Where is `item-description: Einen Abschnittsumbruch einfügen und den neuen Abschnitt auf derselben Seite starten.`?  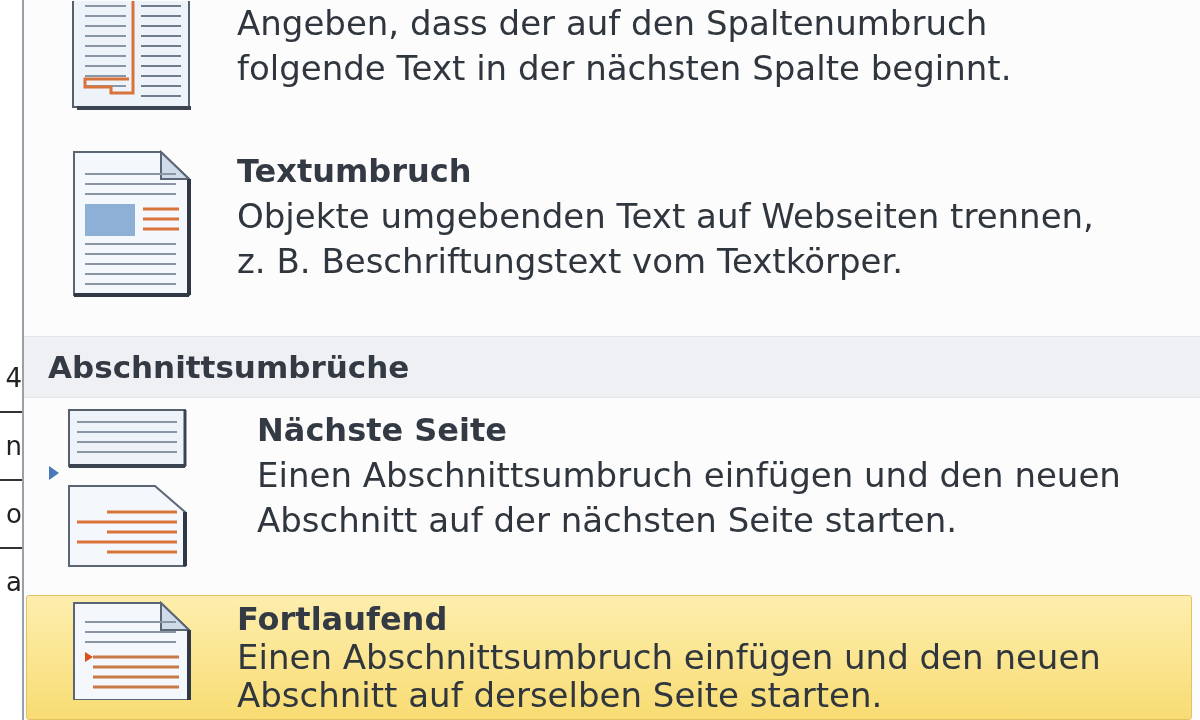 item-description: Einen Abschnittsumbruch einfügen und den neuen Abschnitt auf derselben Seite starten. is located at coordinates (669, 676).